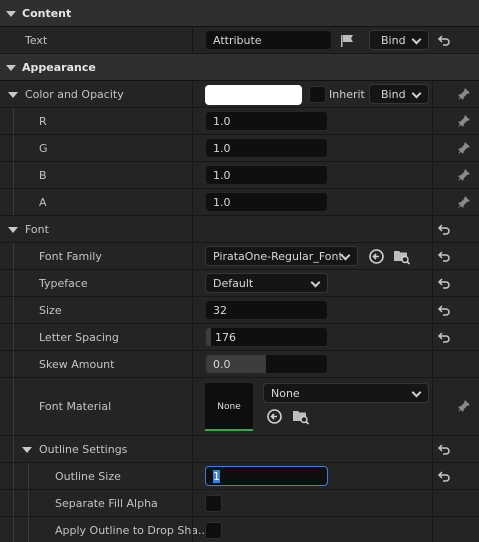 The height and width of the screenshot is (542, 479). What do you see at coordinates (36, 40) in the screenshot?
I see `property-label: Text` at bounding box center [36, 40].